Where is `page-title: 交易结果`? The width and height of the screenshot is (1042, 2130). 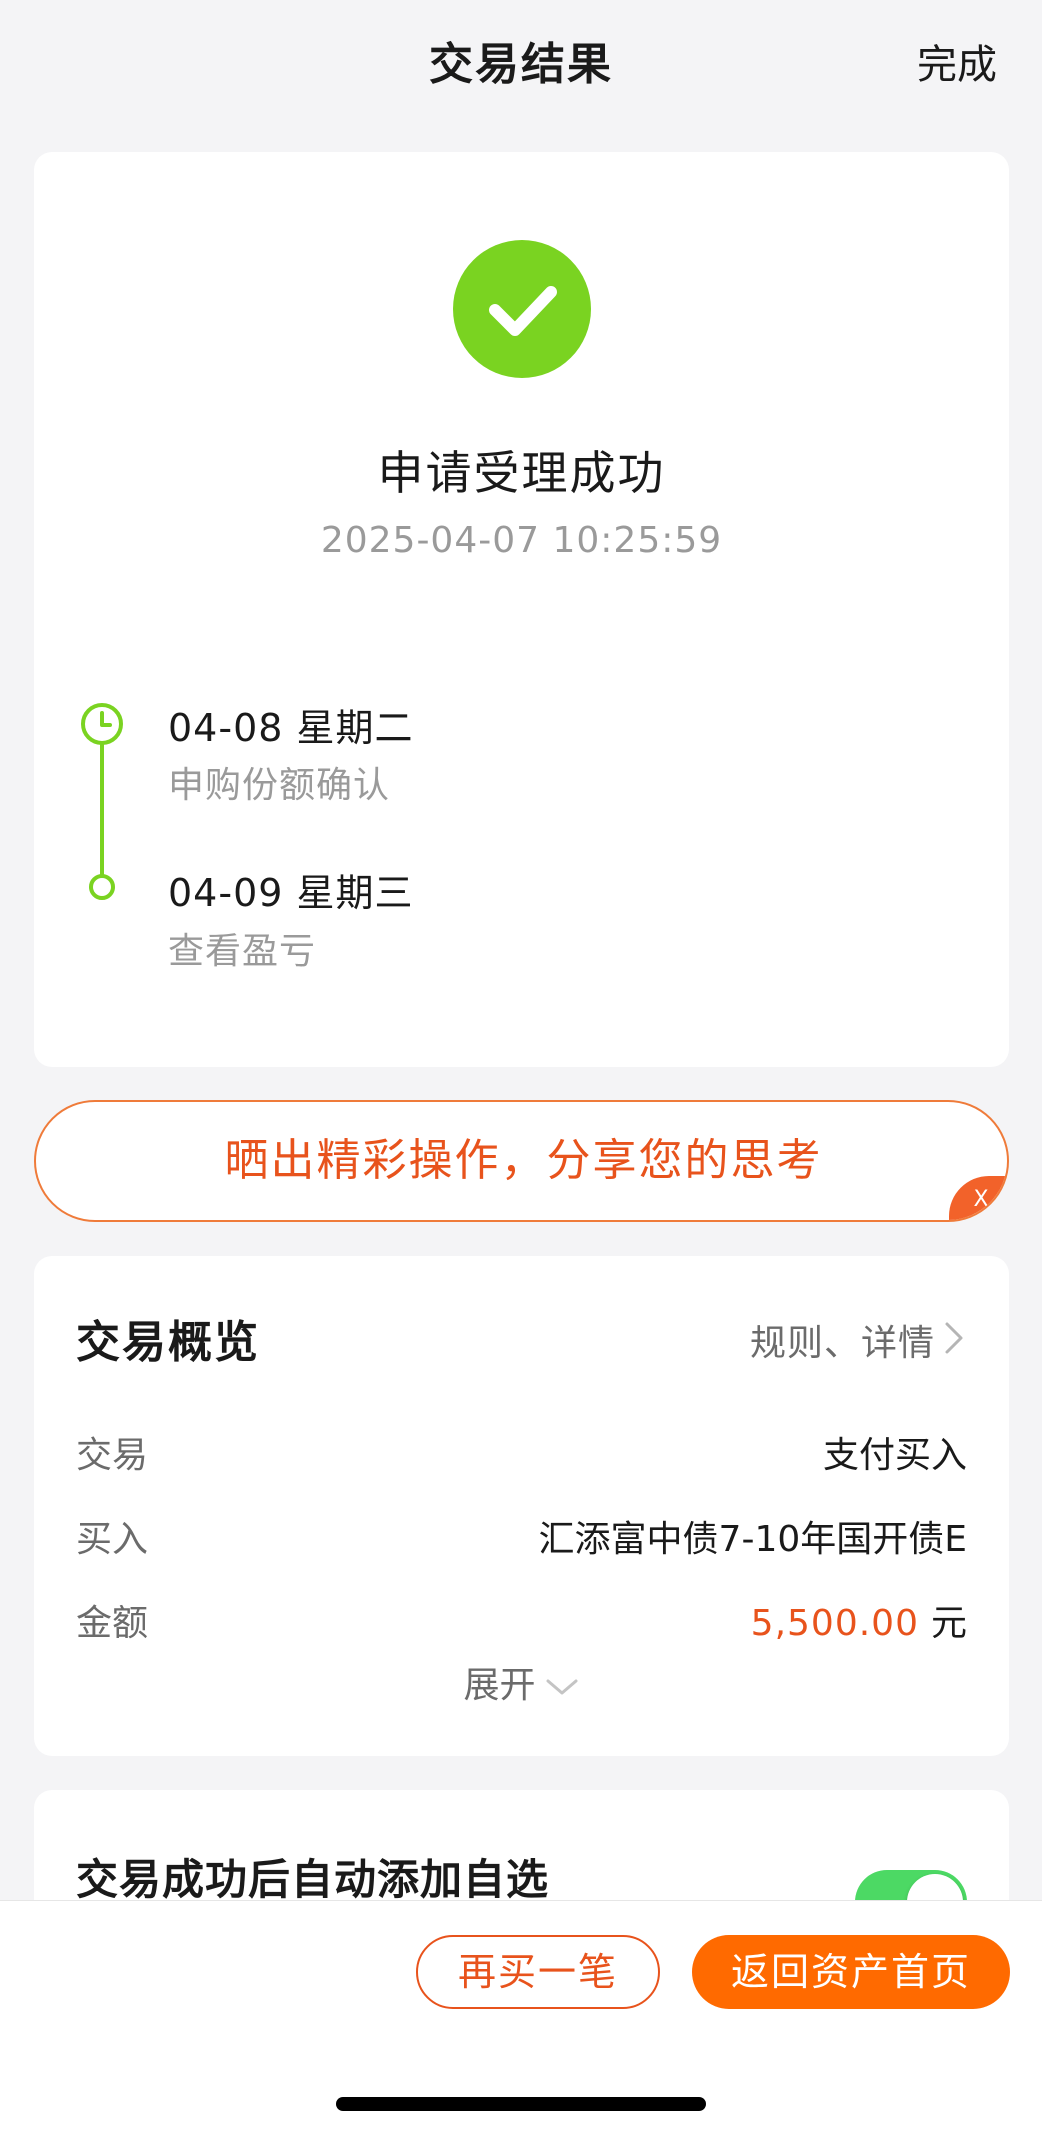
page-title: 交易结果 is located at coordinates (521, 64).